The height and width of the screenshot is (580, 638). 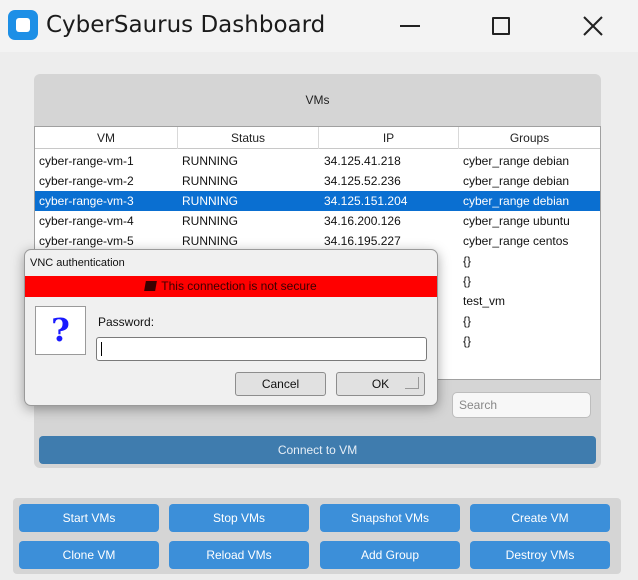 I want to click on cell-vm: cyber-range-vm-5, so click(x=86, y=241).